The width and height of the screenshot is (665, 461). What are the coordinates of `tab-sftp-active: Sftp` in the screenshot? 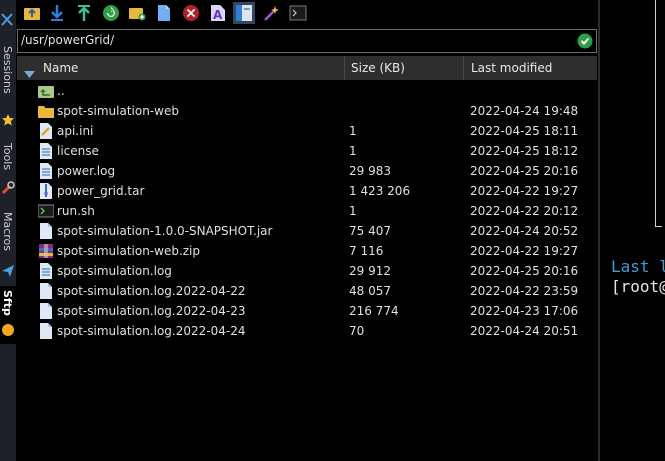 It's located at (8, 315).